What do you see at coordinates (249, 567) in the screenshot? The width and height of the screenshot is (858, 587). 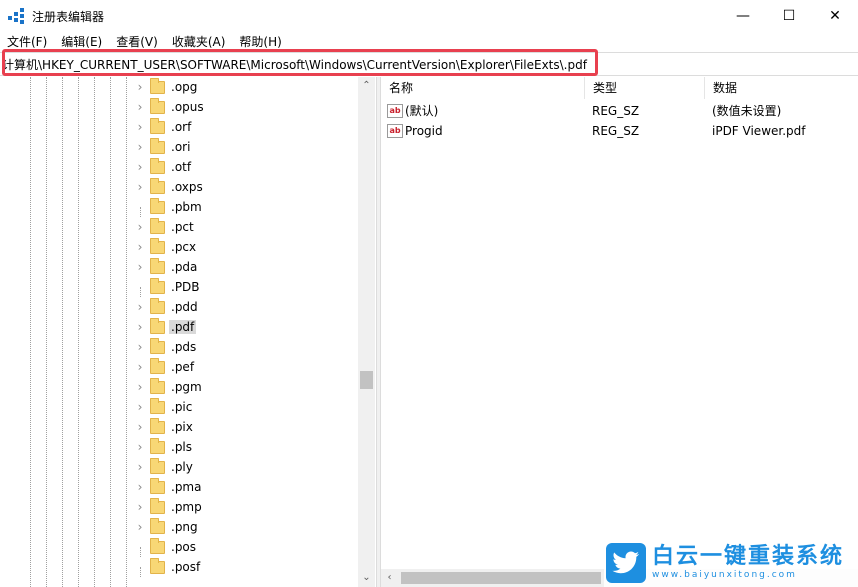 I see `tree-item: .posf` at bounding box center [249, 567].